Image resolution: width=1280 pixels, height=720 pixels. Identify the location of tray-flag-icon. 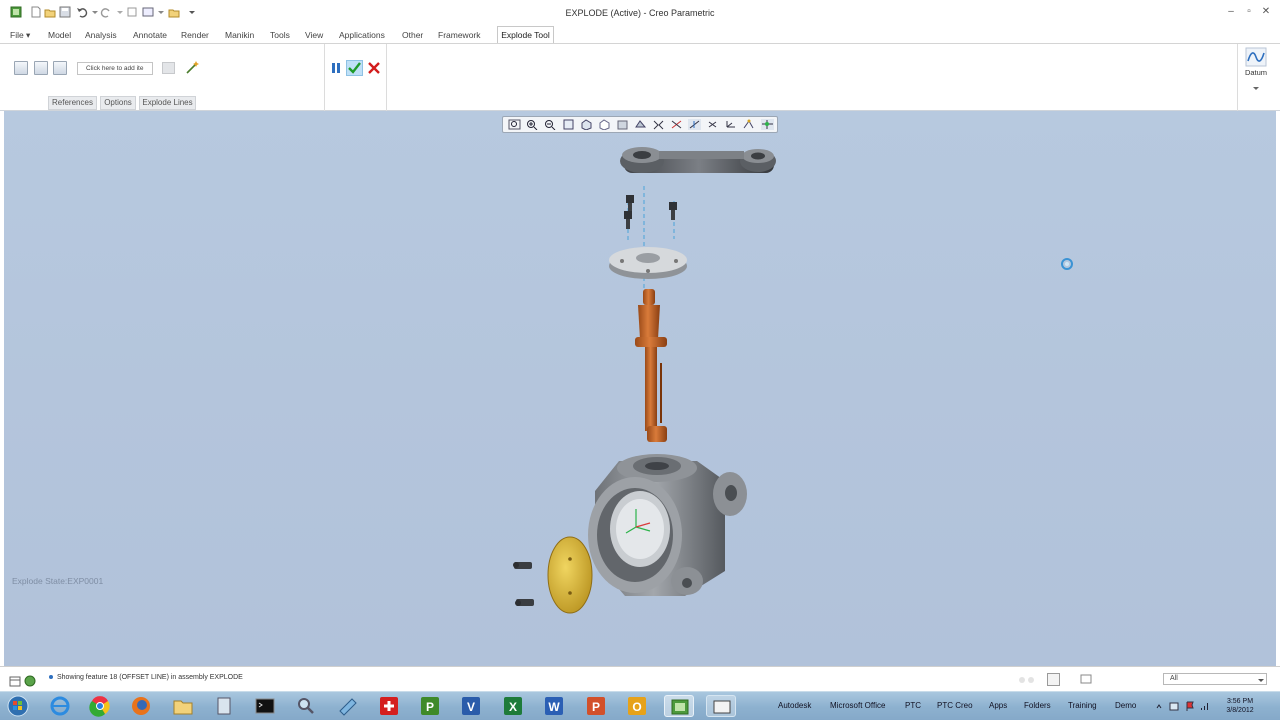
(1190, 706).